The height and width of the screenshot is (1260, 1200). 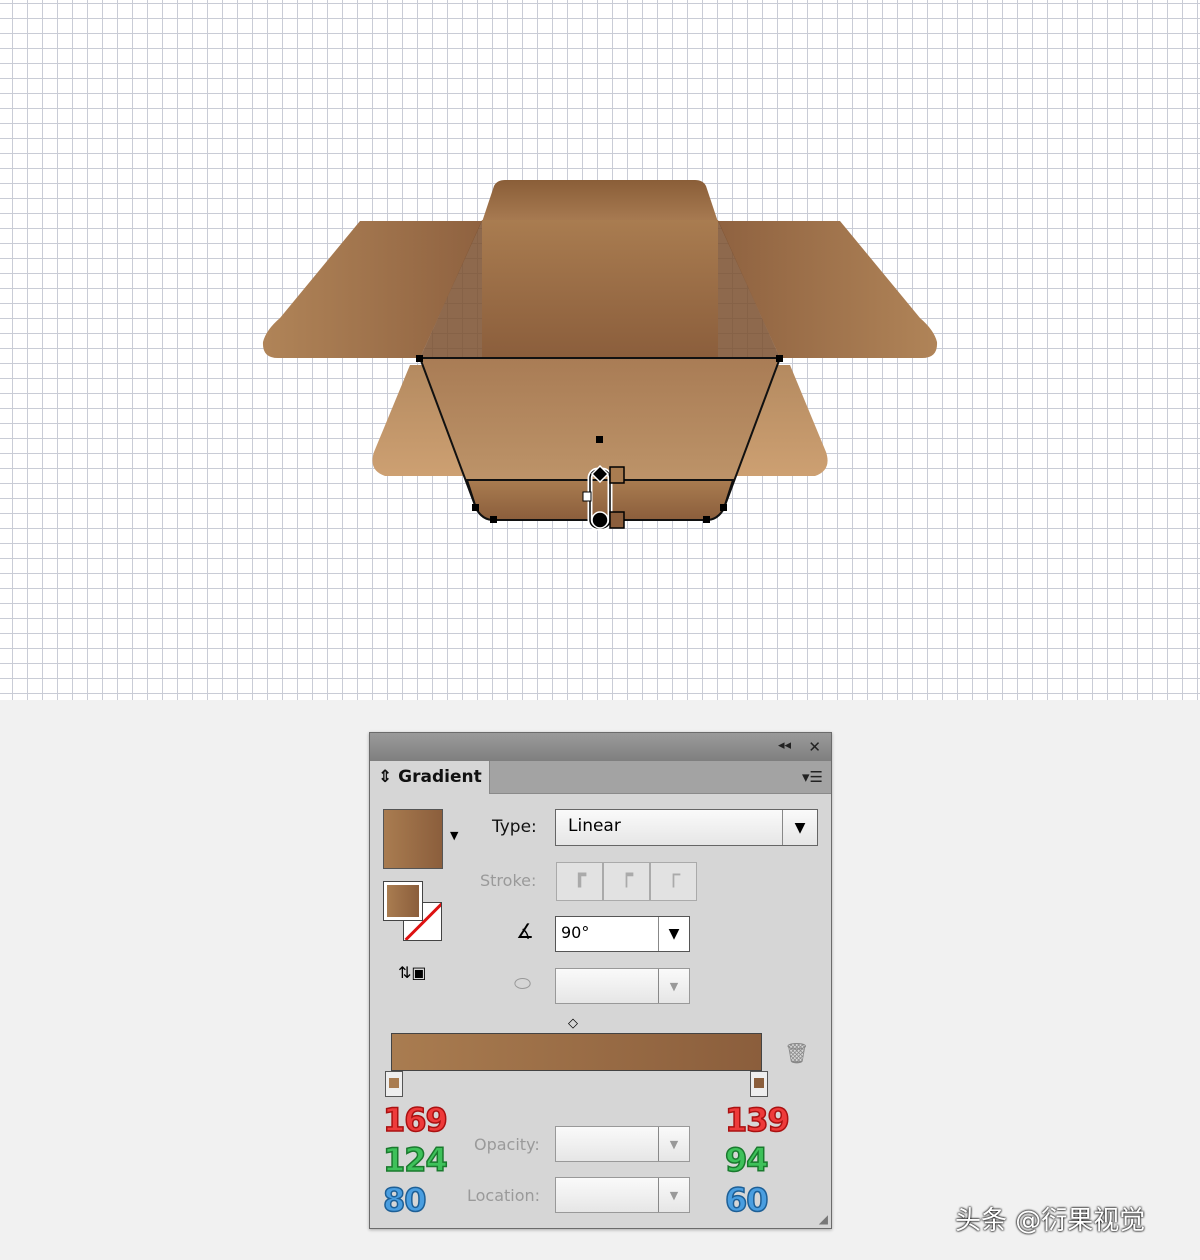 I want to click on close-icon: ✕, so click(x=814, y=747).